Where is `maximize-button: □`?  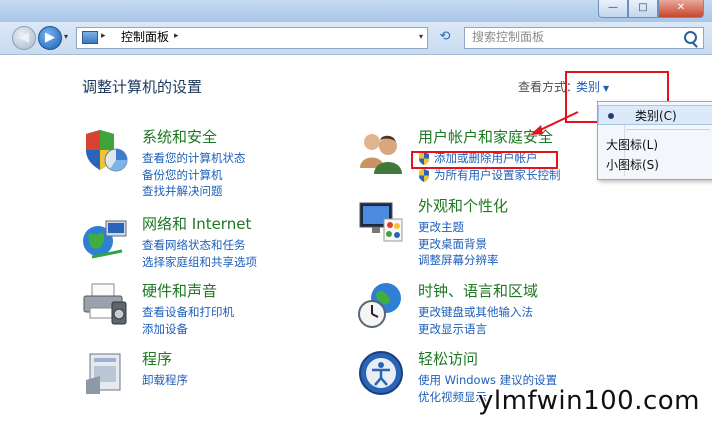 maximize-button: □ is located at coordinates (643, 9).